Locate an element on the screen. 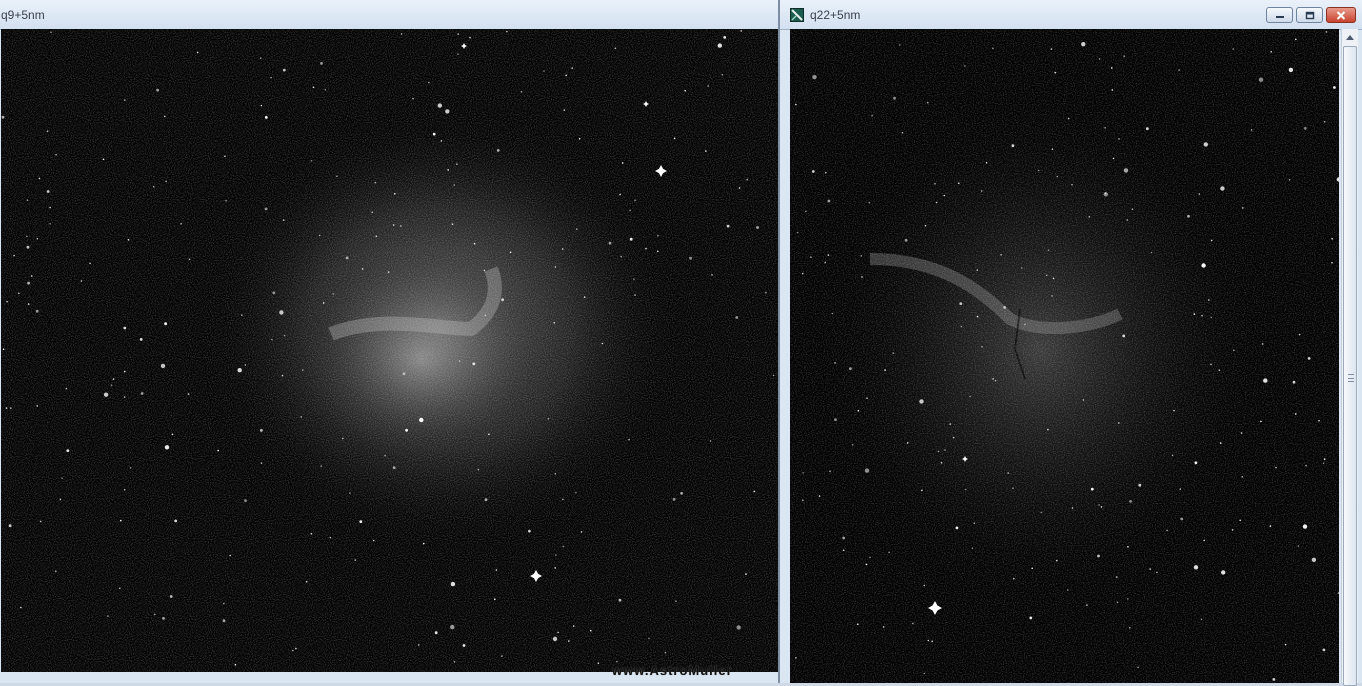 The width and height of the screenshot is (1362, 686). scroll-up-arrow is located at coordinates (1350, 37).